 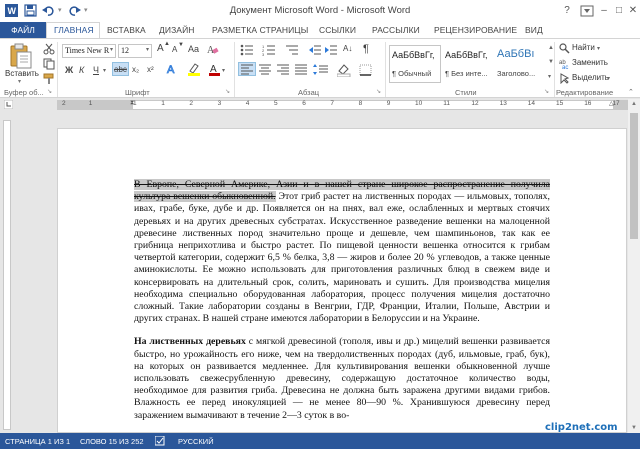 I want to click on numbering-icon: 123, so click(x=269, y=51).